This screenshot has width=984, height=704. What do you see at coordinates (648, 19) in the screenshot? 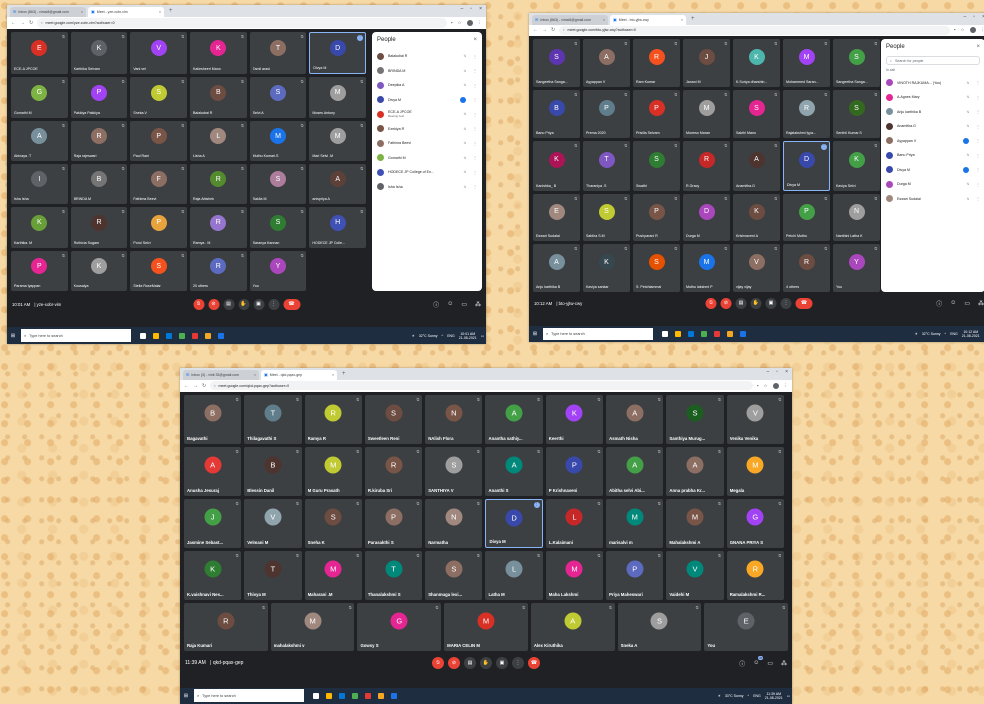
I see `tab-meet: ▣ Meet - bto-yjtw-cwy ×` at bounding box center [648, 19].